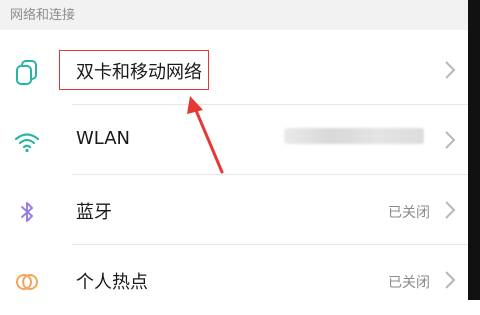 The width and height of the screenshot is (480, 315). Describe the element at coordinates (27, 212) in the screenshot. I see `bluetooth-icon` at that location.